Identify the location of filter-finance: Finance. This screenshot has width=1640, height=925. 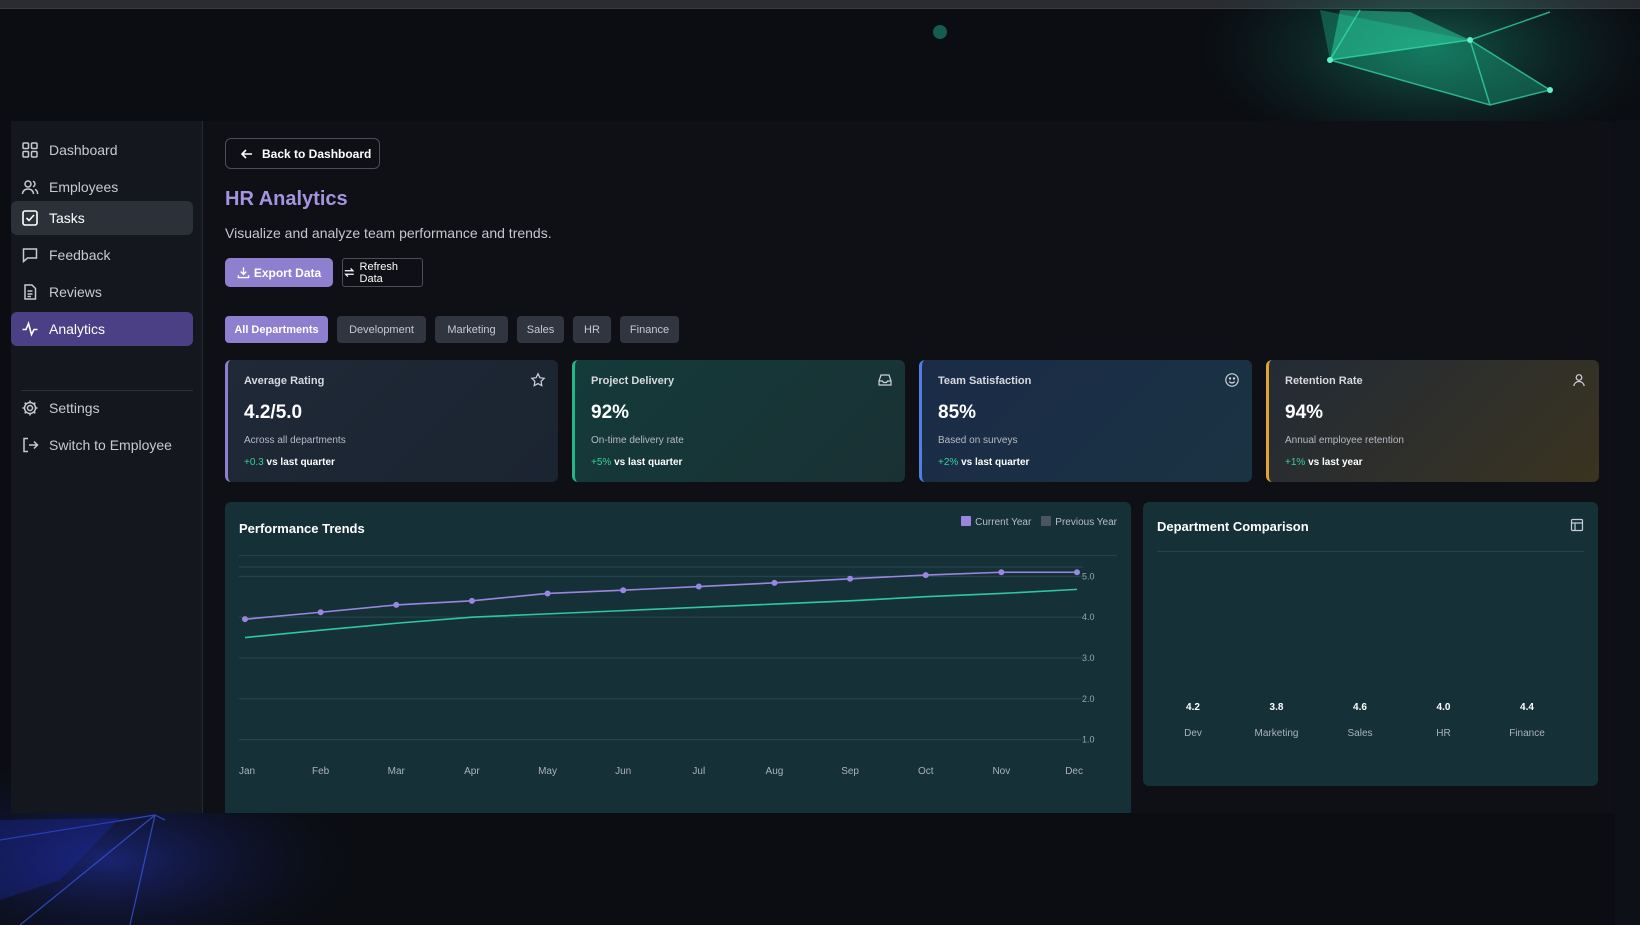
(649, 329).